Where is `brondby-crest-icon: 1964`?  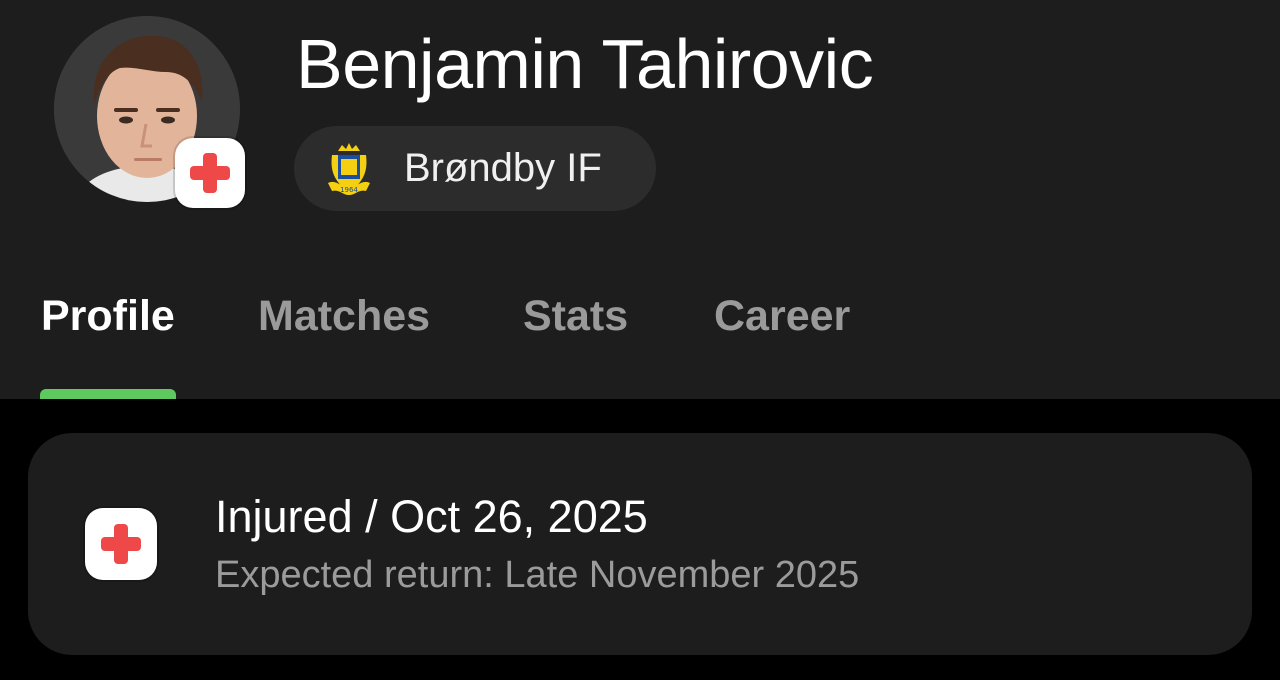 brondby-crest-icon: 1964 is located at coordinates (349, 168).